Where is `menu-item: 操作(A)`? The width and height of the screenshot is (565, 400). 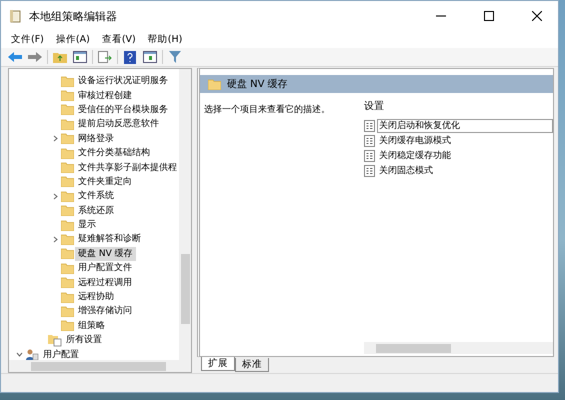 menu-item: 操作(A) is located at coordinates (73, 39).